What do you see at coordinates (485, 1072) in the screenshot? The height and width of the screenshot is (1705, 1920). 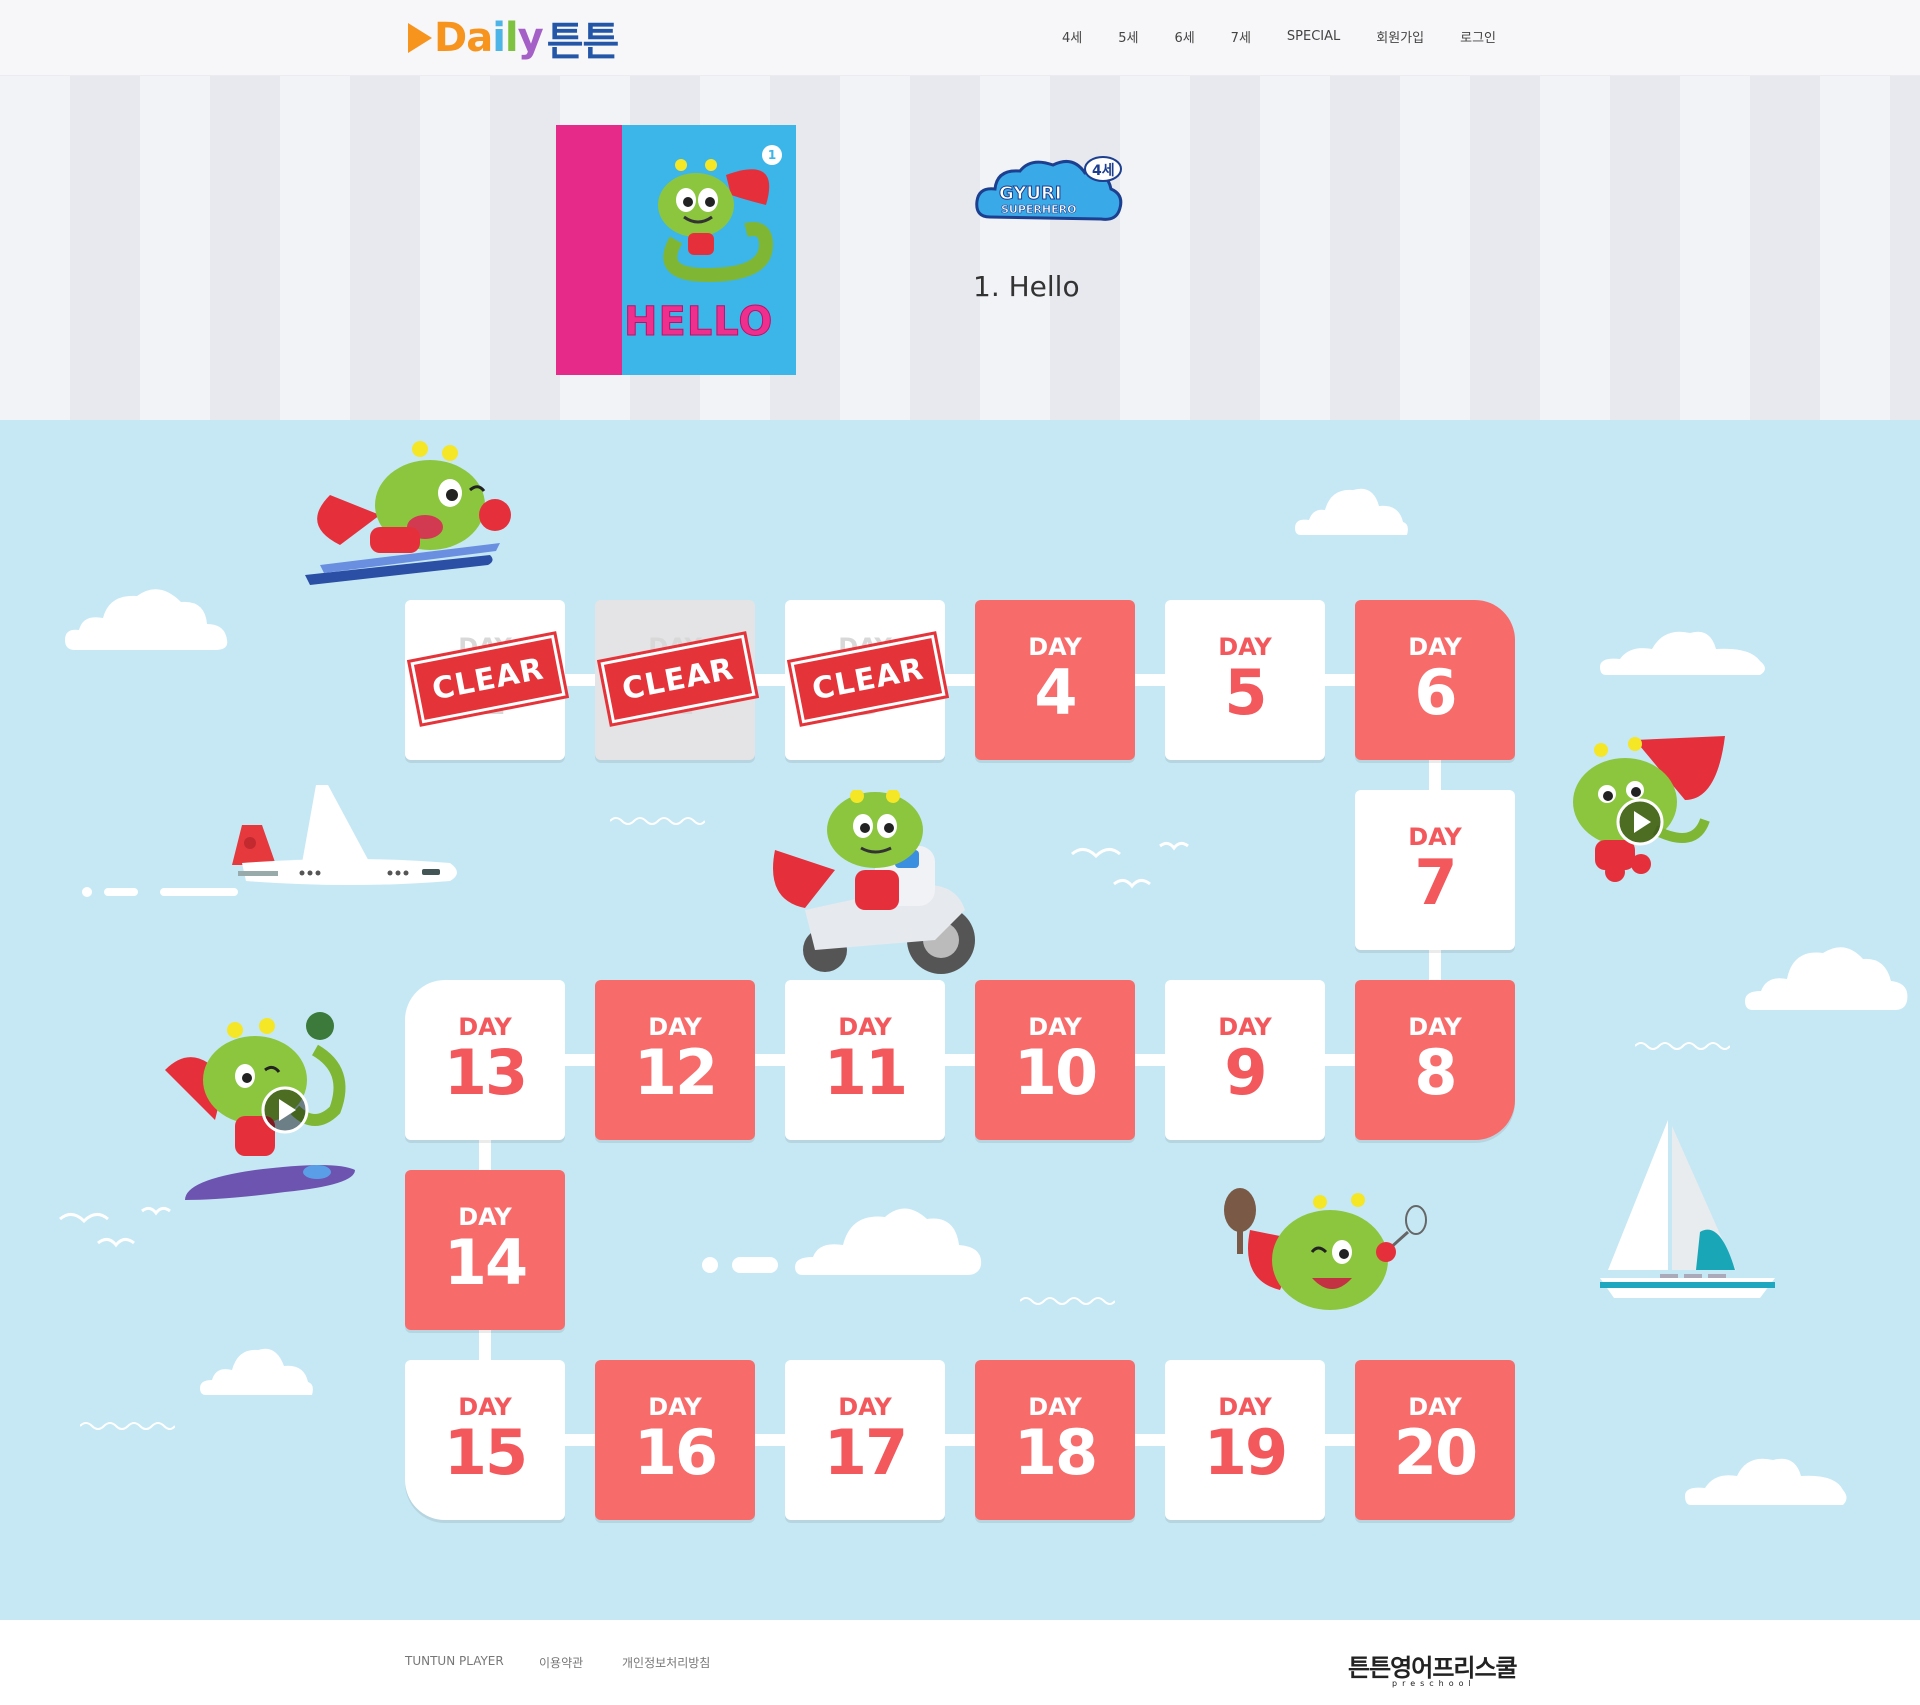 I see `day-number: 13` at bounding box center [485, 1072].